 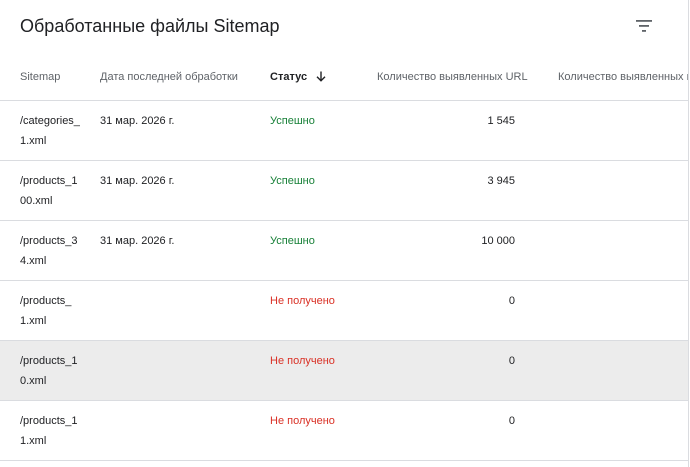 I want to click on column-header-videos: Количество выявленных видео, so click(x=623, y=77).